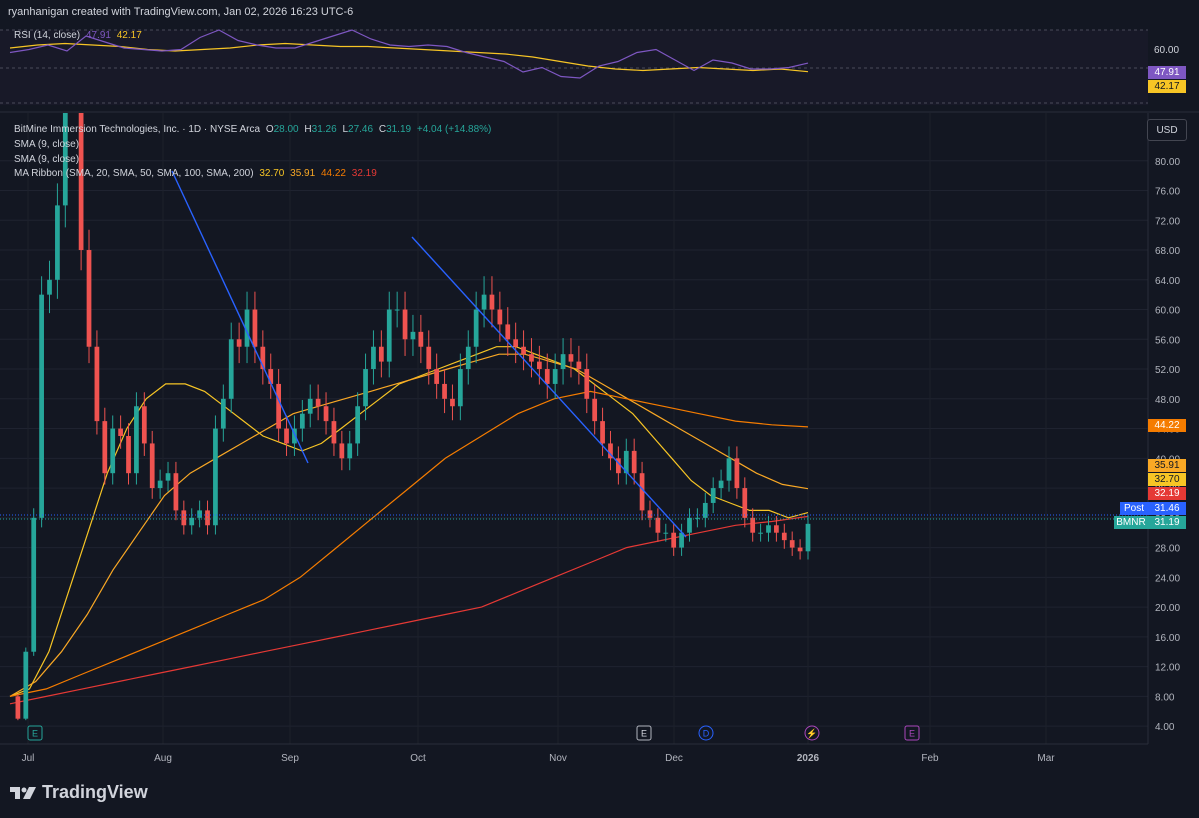 This screenshot has width=1199, height=818. What do you see at coordinates (1167, 192) in the screenshot?
I see `y-tick-label: 76.00` at bounding box center [1167, 192].